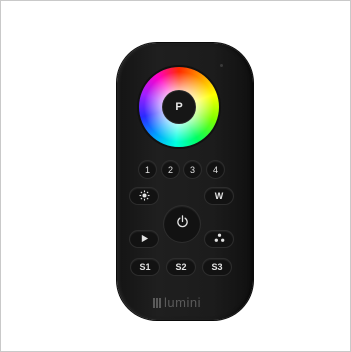 This screenshot has height=352, width=351. I want to click on power-button, so click(182, 224).